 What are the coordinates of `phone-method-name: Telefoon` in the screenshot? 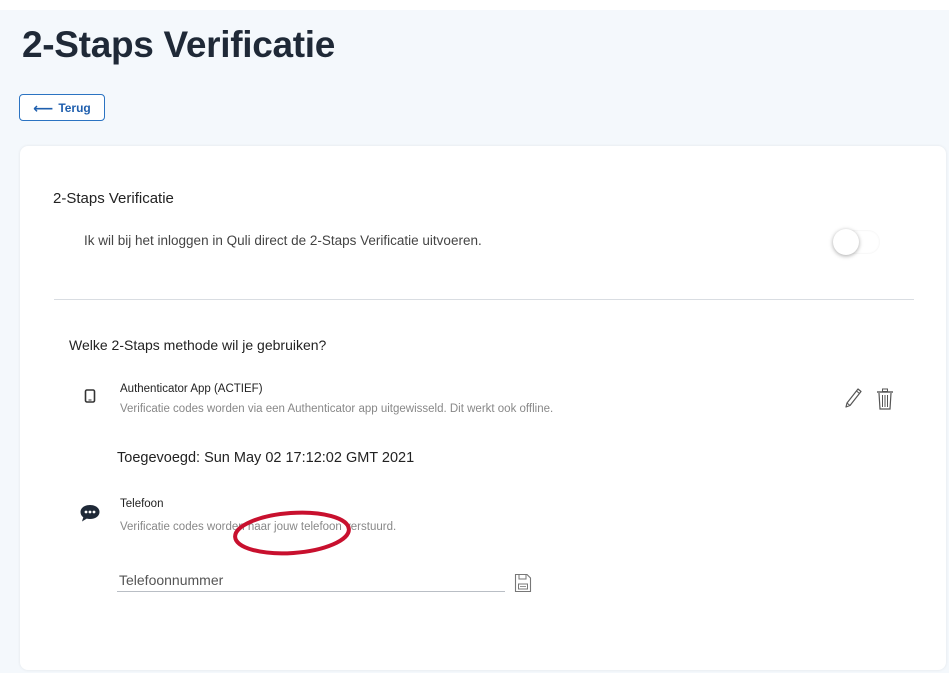 It's located at (141, 504).